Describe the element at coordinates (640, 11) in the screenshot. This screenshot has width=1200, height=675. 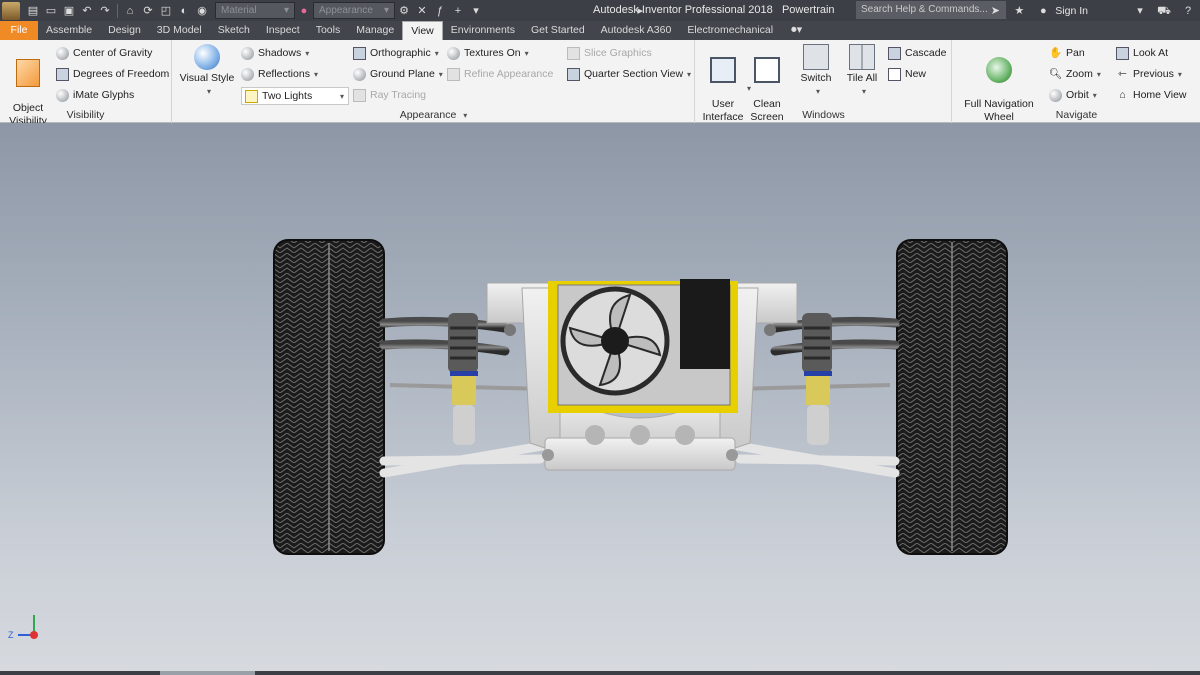
I see `expand-icon: ▸` at that location.